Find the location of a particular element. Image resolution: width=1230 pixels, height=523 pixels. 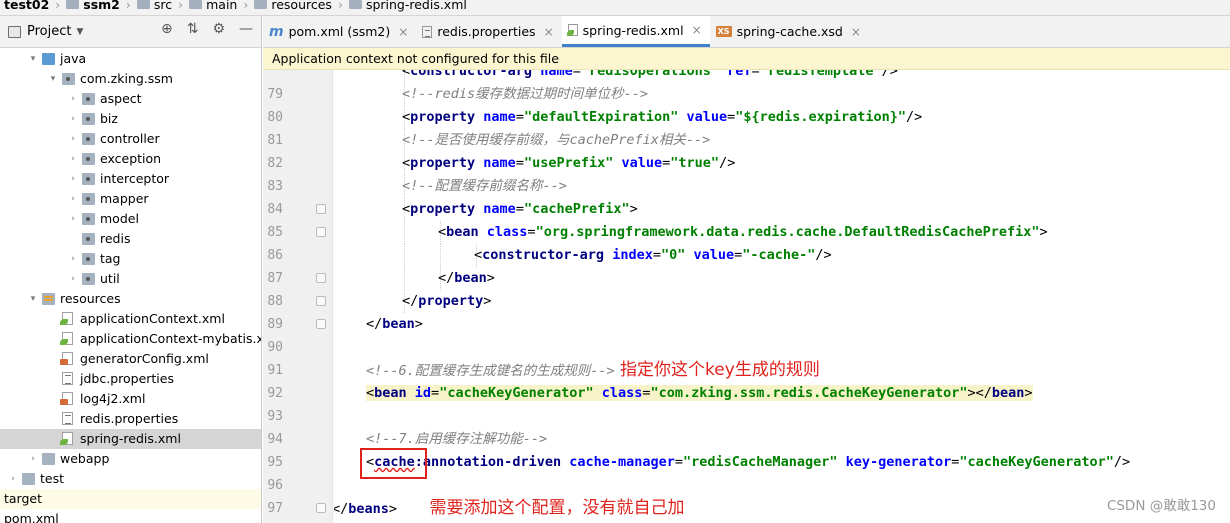

tree-item-java: ▾ java is located at coordinates (130, 59).